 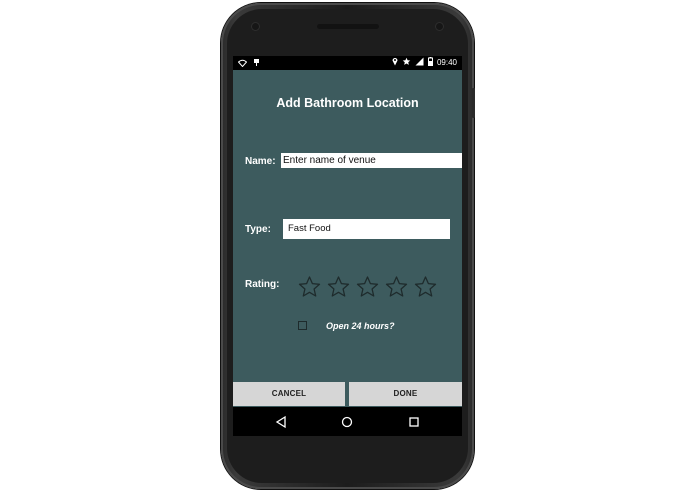 What do you see at coordinates (347, 103) in the screenshot?
I see `page-title: Add Bathroom Location` at bounding box center [347, 103].